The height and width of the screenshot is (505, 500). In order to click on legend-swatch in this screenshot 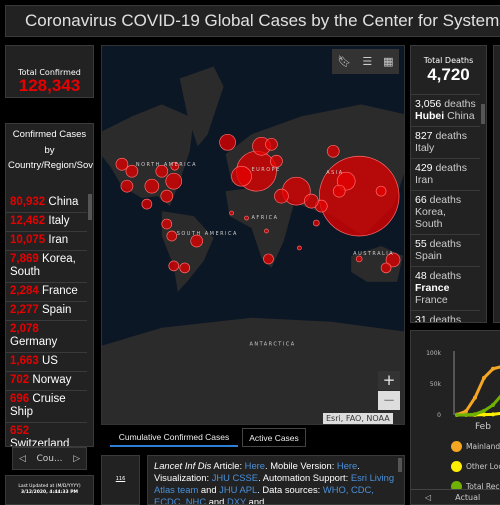, I will do `click(456, 466)`.